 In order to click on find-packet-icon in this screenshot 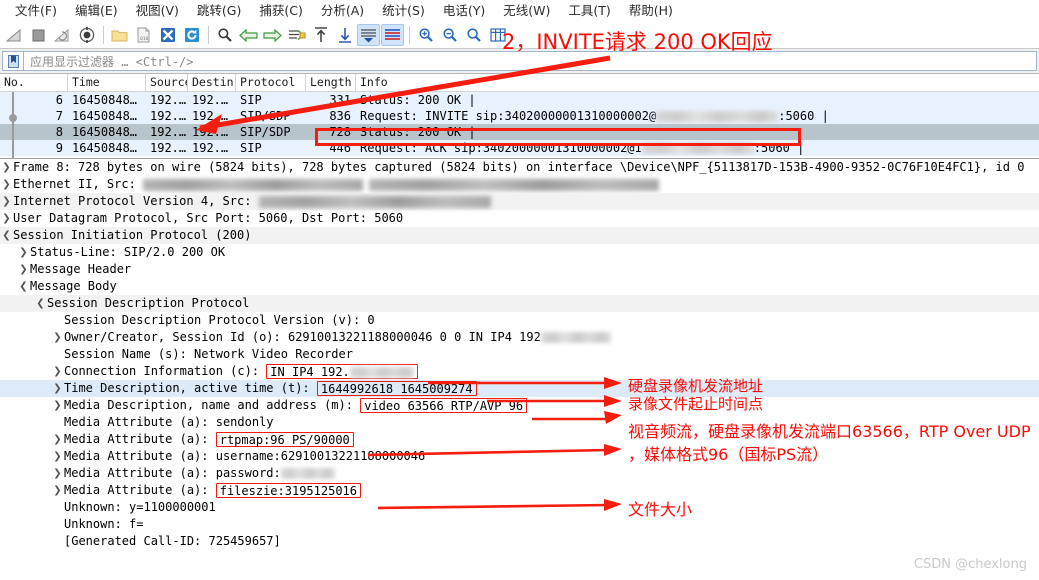, I will do `click(224, 35)`.